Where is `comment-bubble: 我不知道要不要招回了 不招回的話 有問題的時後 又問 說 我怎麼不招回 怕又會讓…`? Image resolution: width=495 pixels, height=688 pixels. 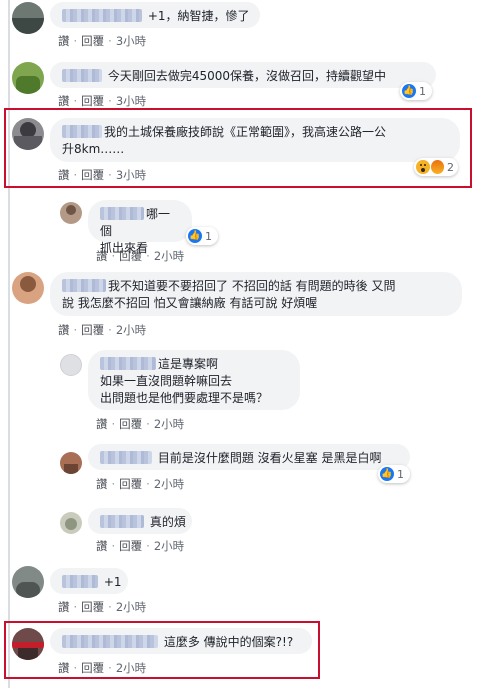
comment-bubble: 我不知道要不要招回了 不招回的話 有問題的時後 又問 說 我怎麼不招回 怕又會讓… is located at coordinates (256, 294).